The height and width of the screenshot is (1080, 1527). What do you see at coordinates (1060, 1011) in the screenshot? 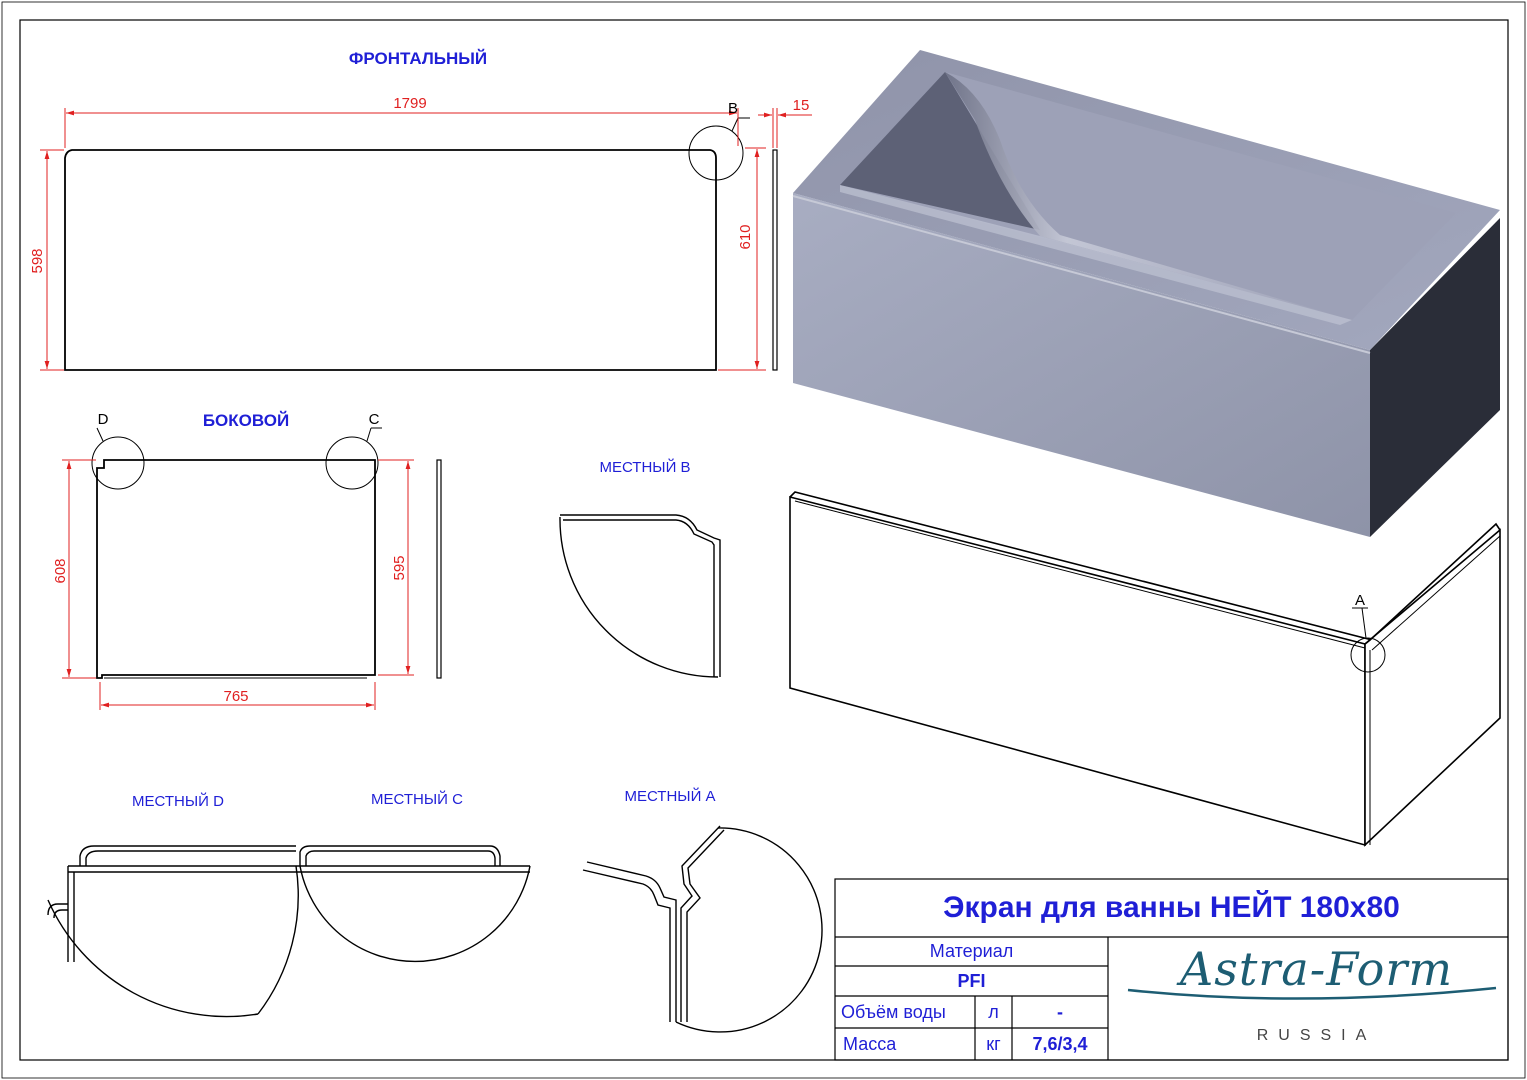
I see `volume-value: -` at bounding box center [1060, 1011].